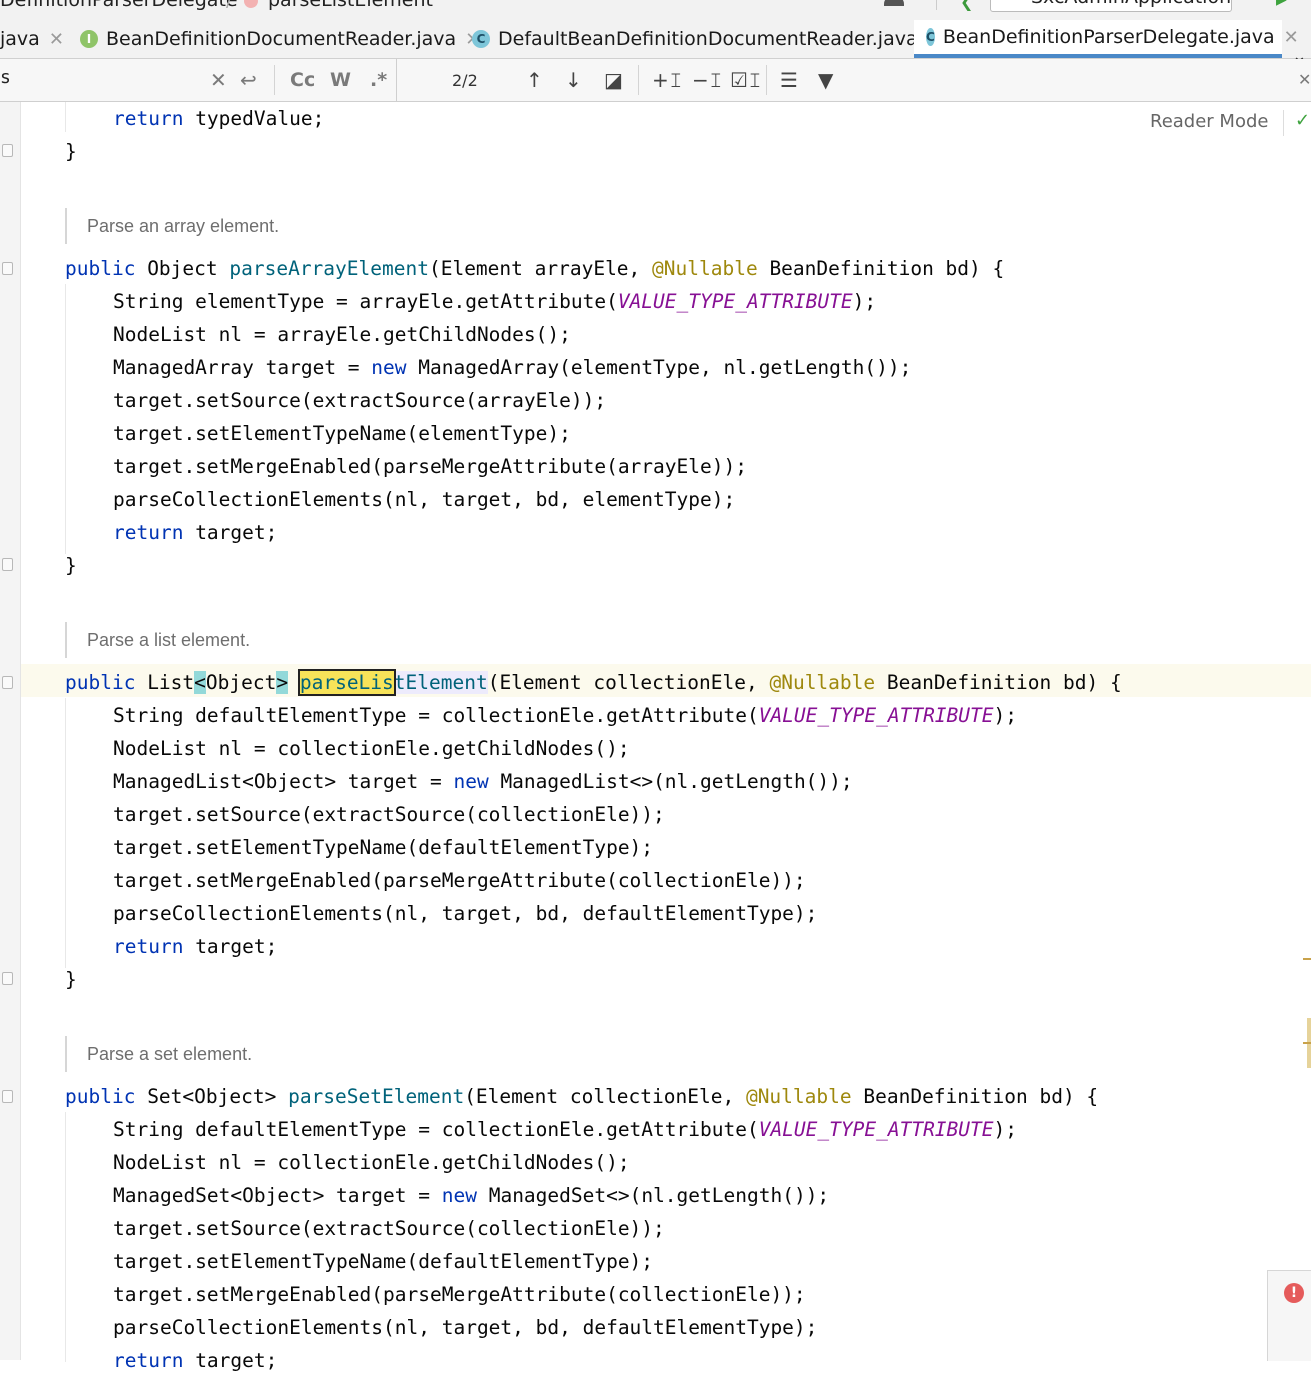 The image size is (1311, 1377). Describe the element at coordinates (172, 226) in the screenshot. I see `doc-comment: Parse an array element.` at that location.